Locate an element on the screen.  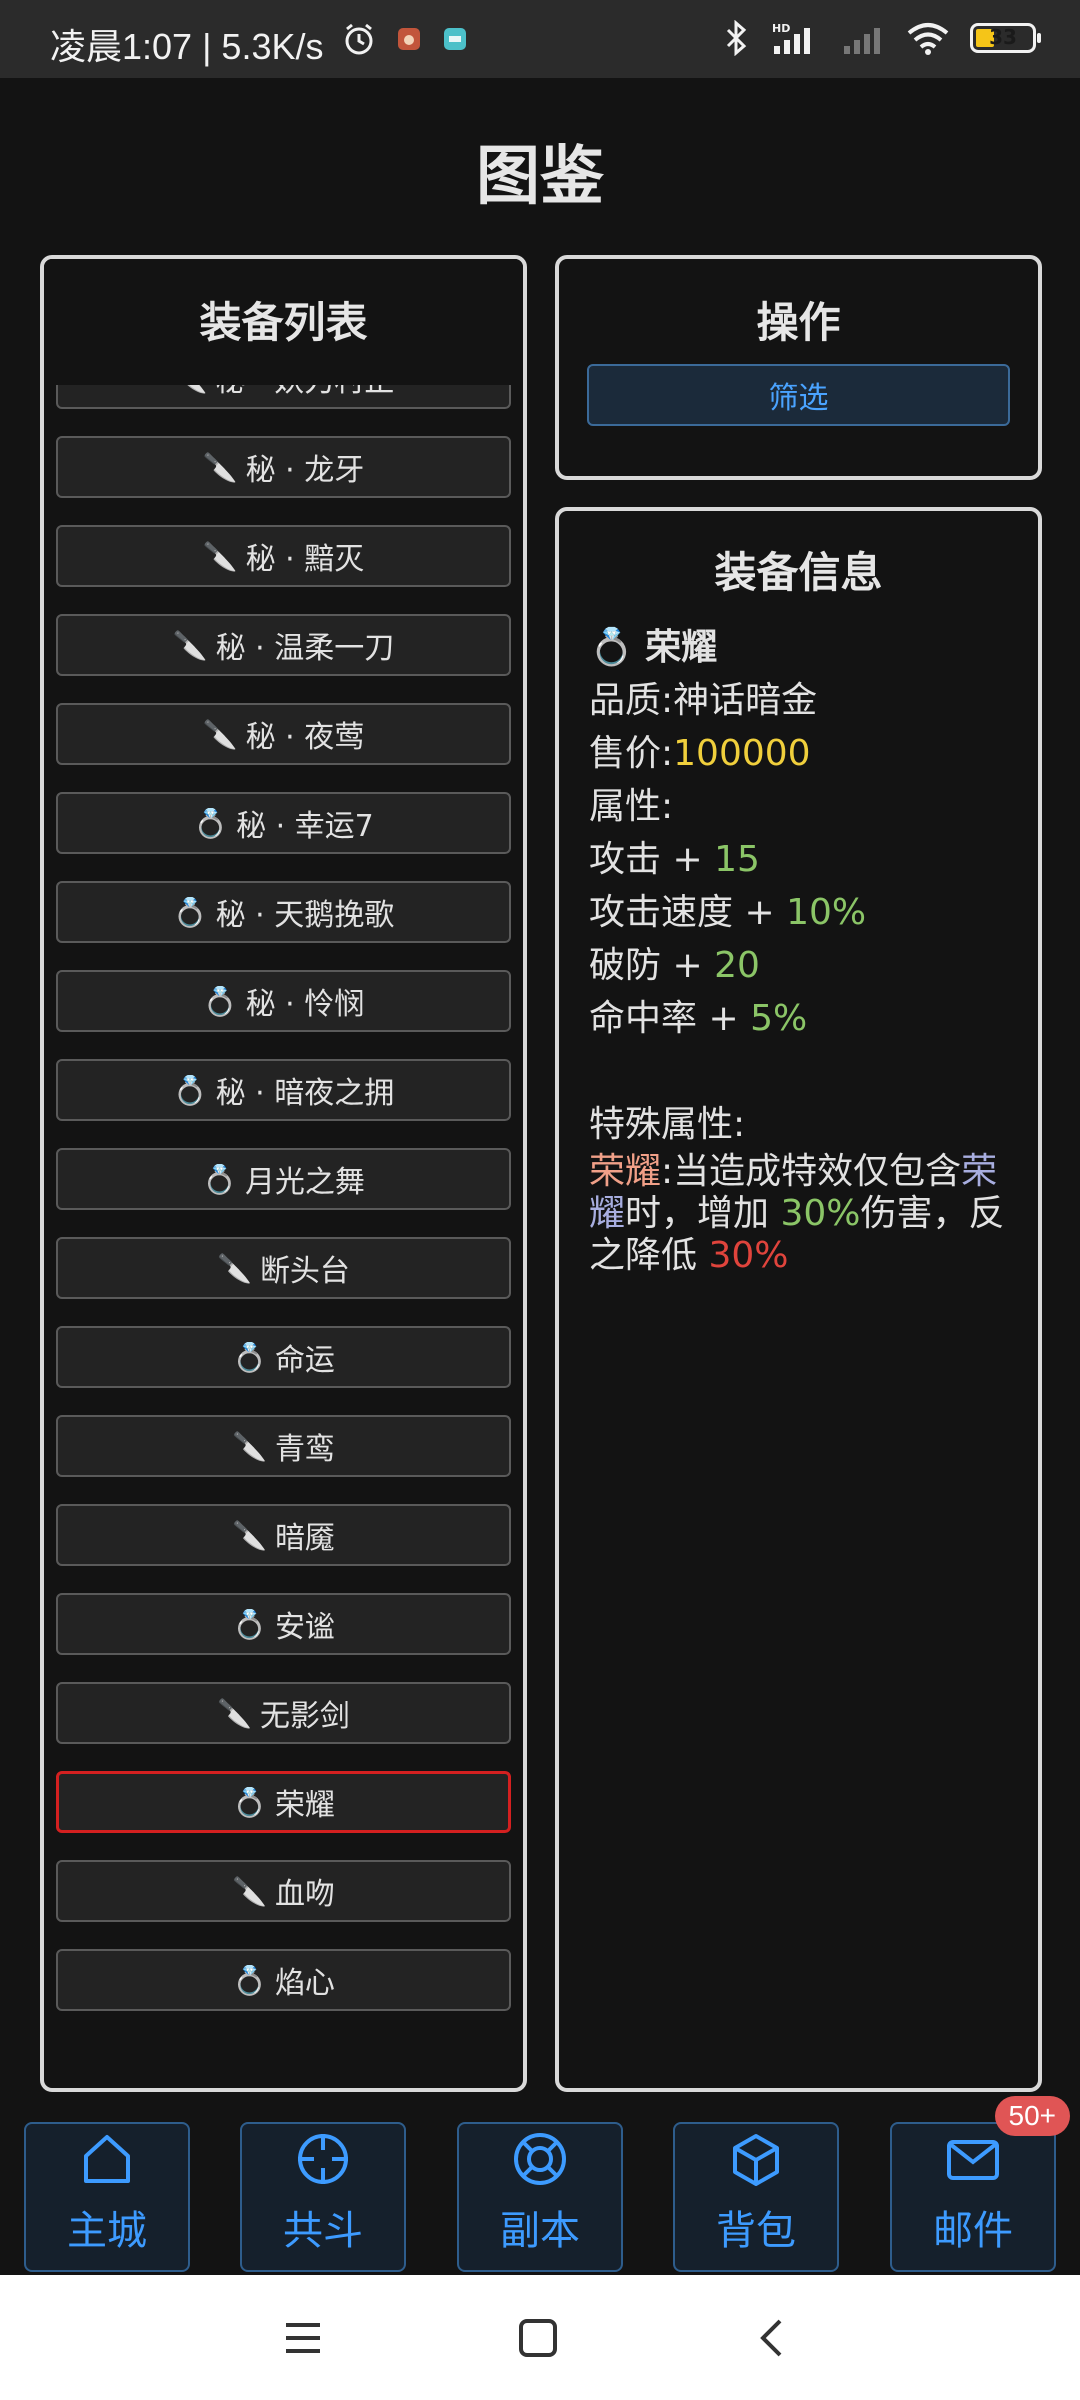
operations-panel: 操作 筛选 is located at coordinates (798, 367).